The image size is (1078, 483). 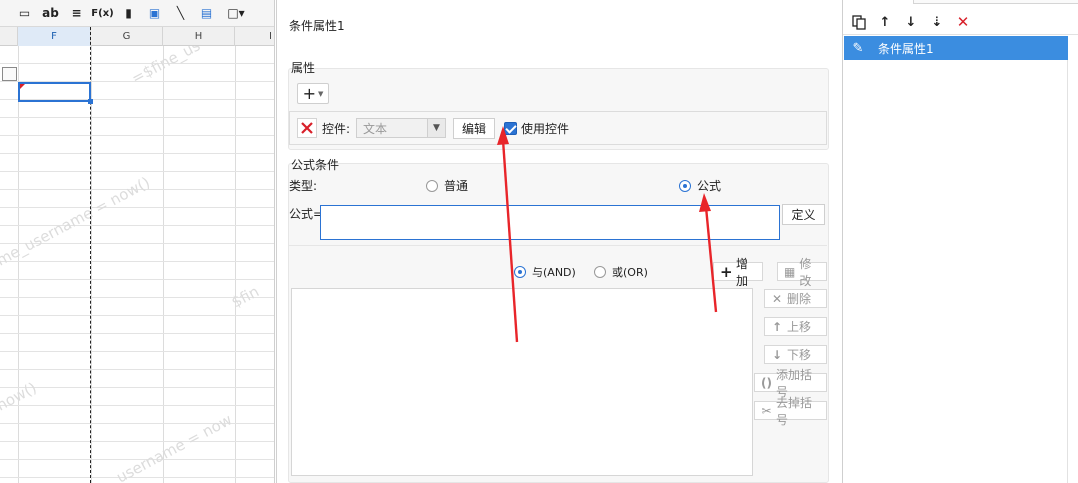 I want to click on modify-button: ▦ 修改, so click(x=802, y=272).